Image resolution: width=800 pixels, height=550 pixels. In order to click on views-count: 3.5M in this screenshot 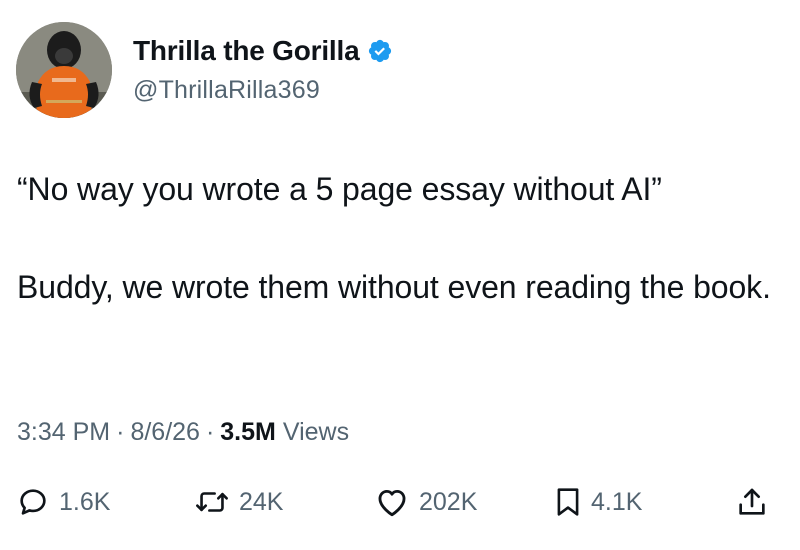, I will do `click(248, 432)`.